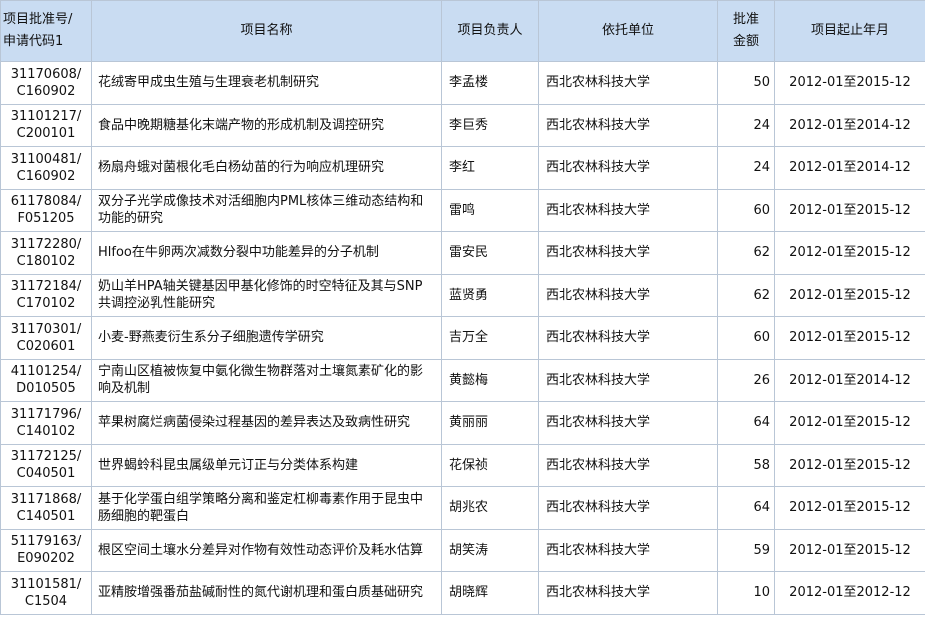 The width and height of the screenshot is (925, 618). Describe the element at coordinates (745, 19) in the screenshot. I see `header-amount-line1: 批准` at that location.